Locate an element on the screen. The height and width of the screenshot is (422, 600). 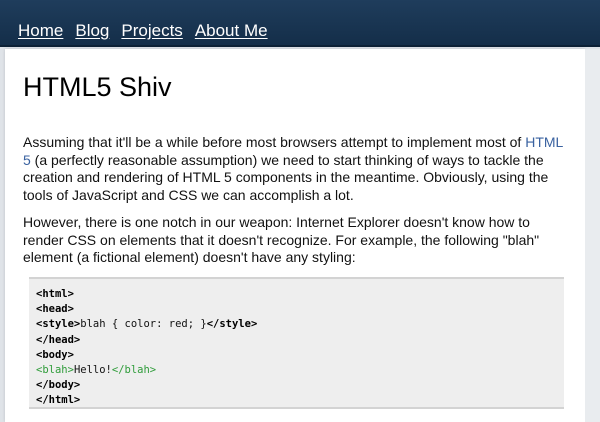
nav-projects-link: Projects is located at coordinates (151, 31).